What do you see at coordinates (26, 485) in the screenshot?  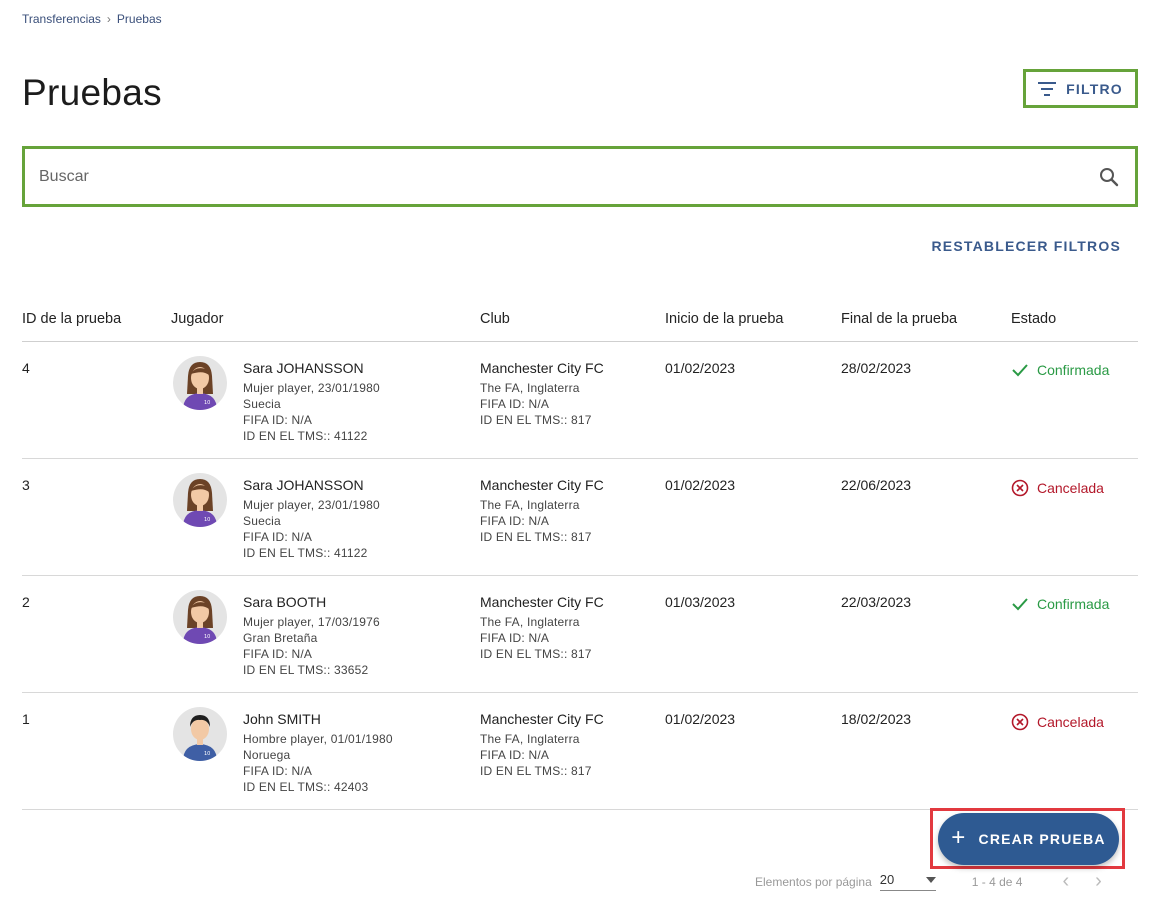 I see `trial-id: 3` at bounding box center [26, 485].